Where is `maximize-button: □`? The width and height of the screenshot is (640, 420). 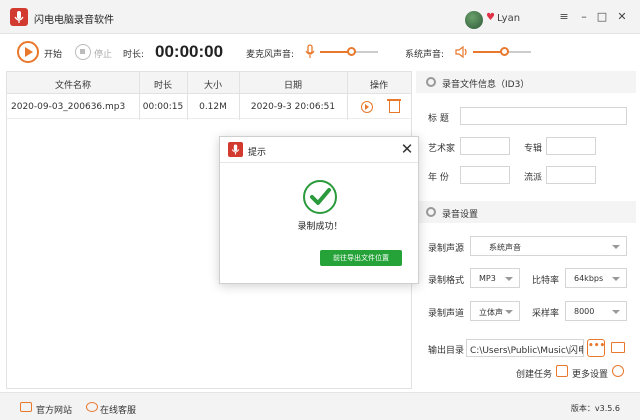 maximize-button: □ is located at coordinates (602, 17).